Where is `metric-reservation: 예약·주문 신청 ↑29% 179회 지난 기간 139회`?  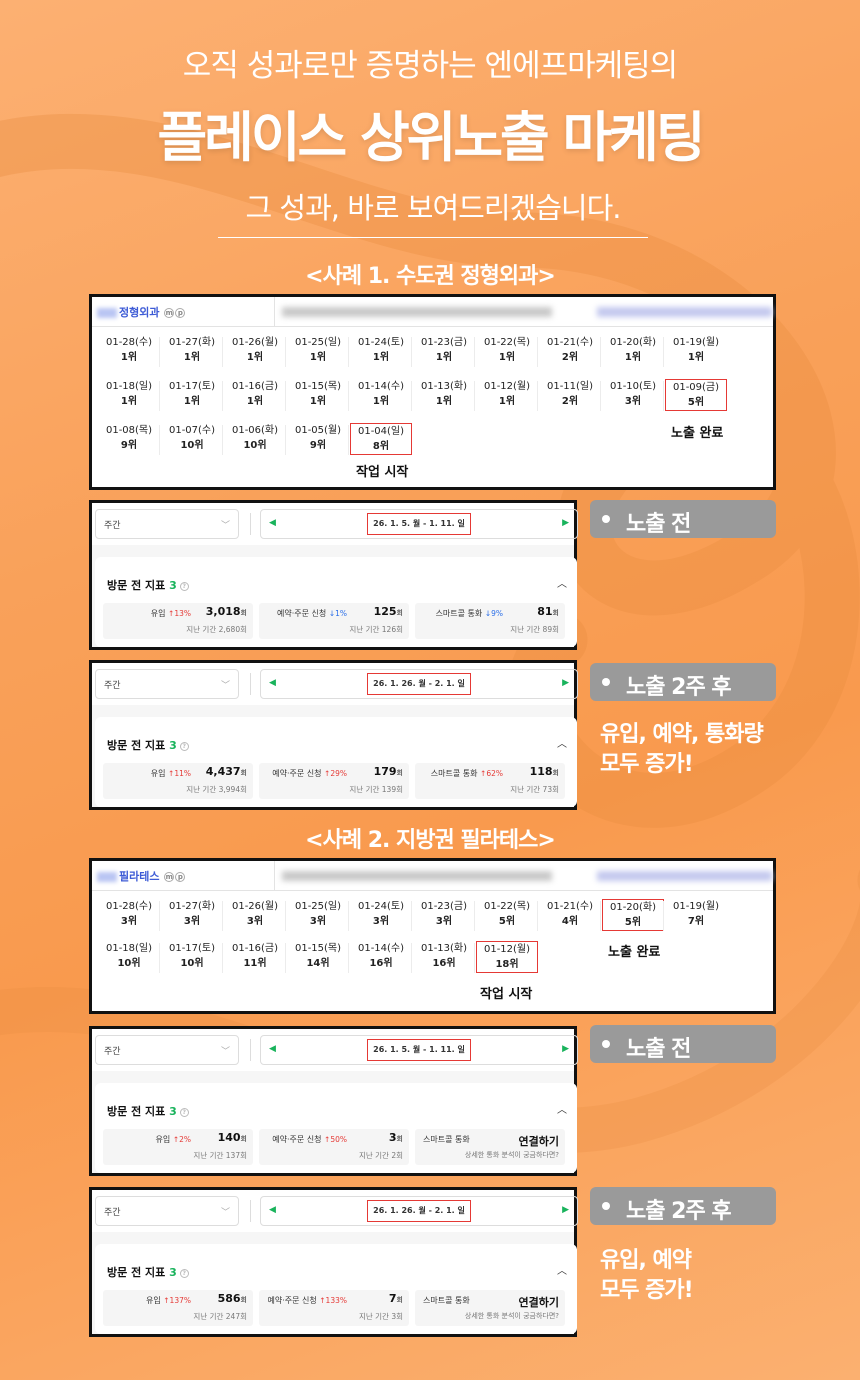 metric-reservation: 예약·주문 신청 ↑29% 179회 지난 기간 139회 is located at coordinates (334, 781).